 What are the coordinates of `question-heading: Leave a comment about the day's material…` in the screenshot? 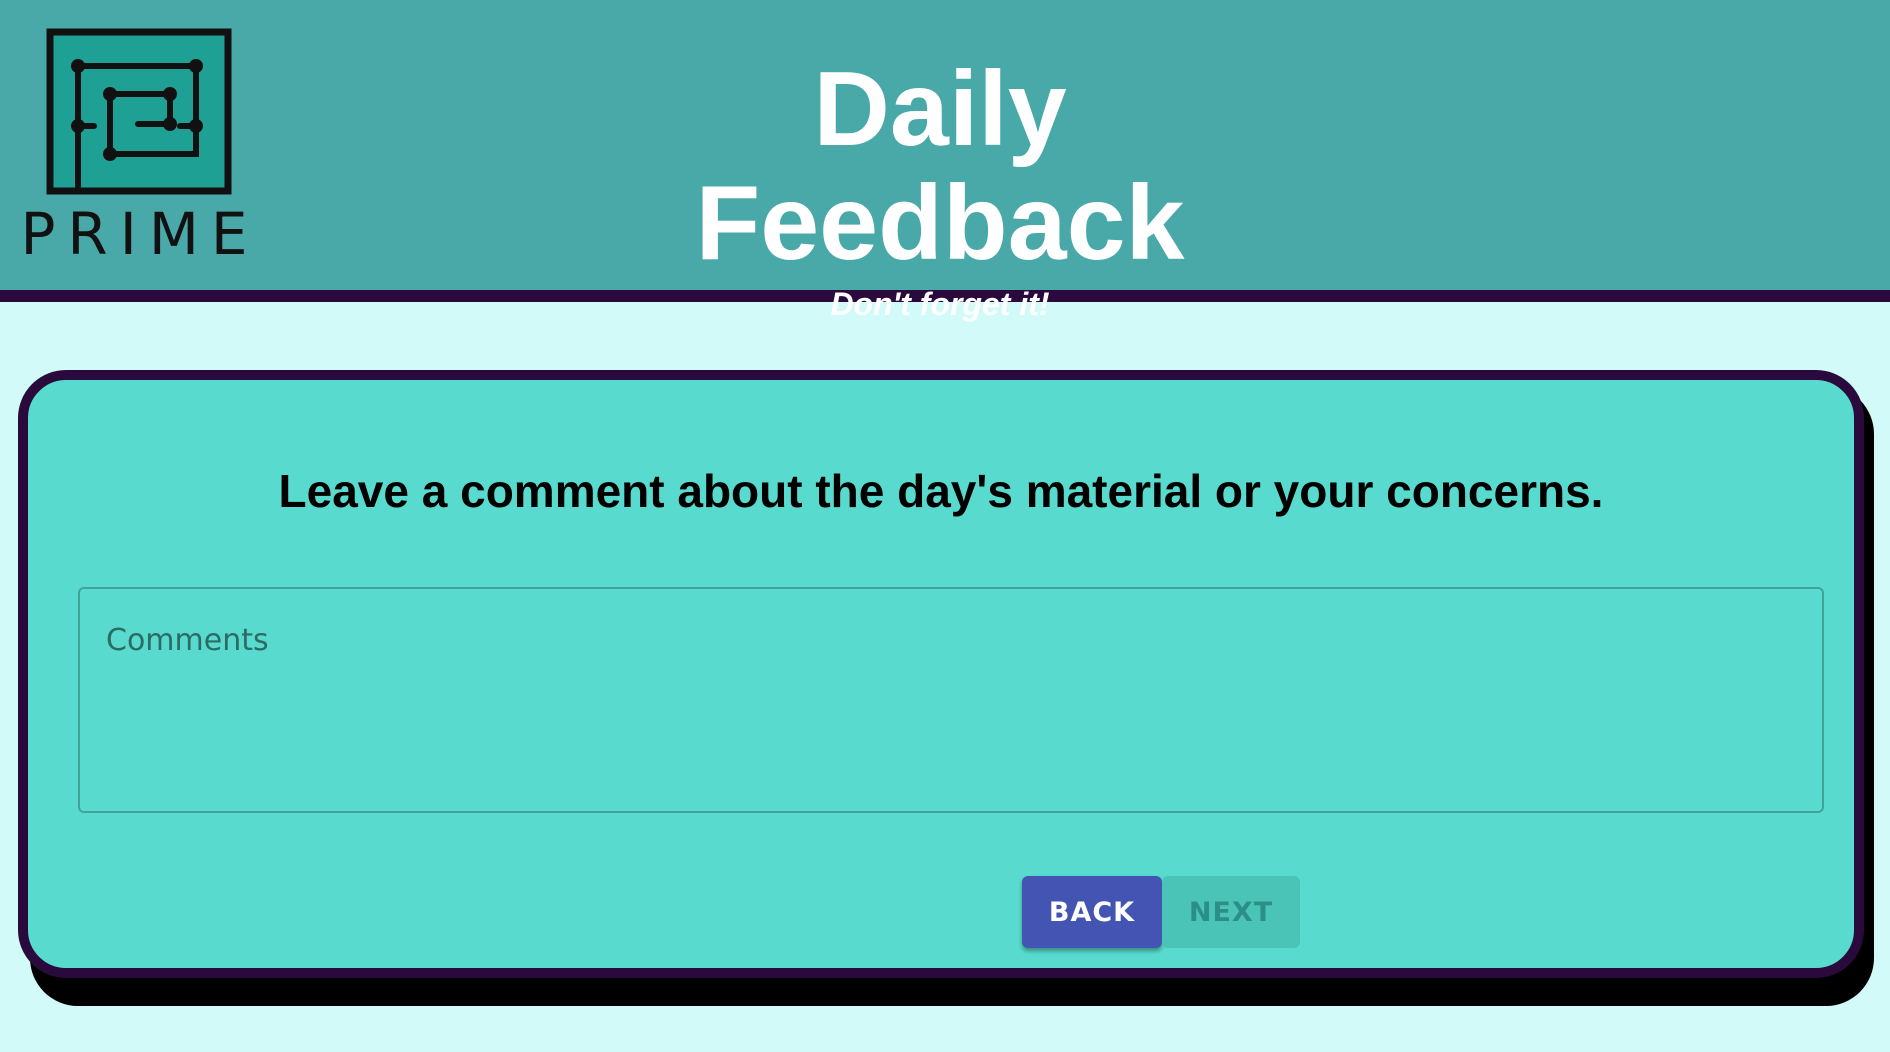 It's located at (941, 491).